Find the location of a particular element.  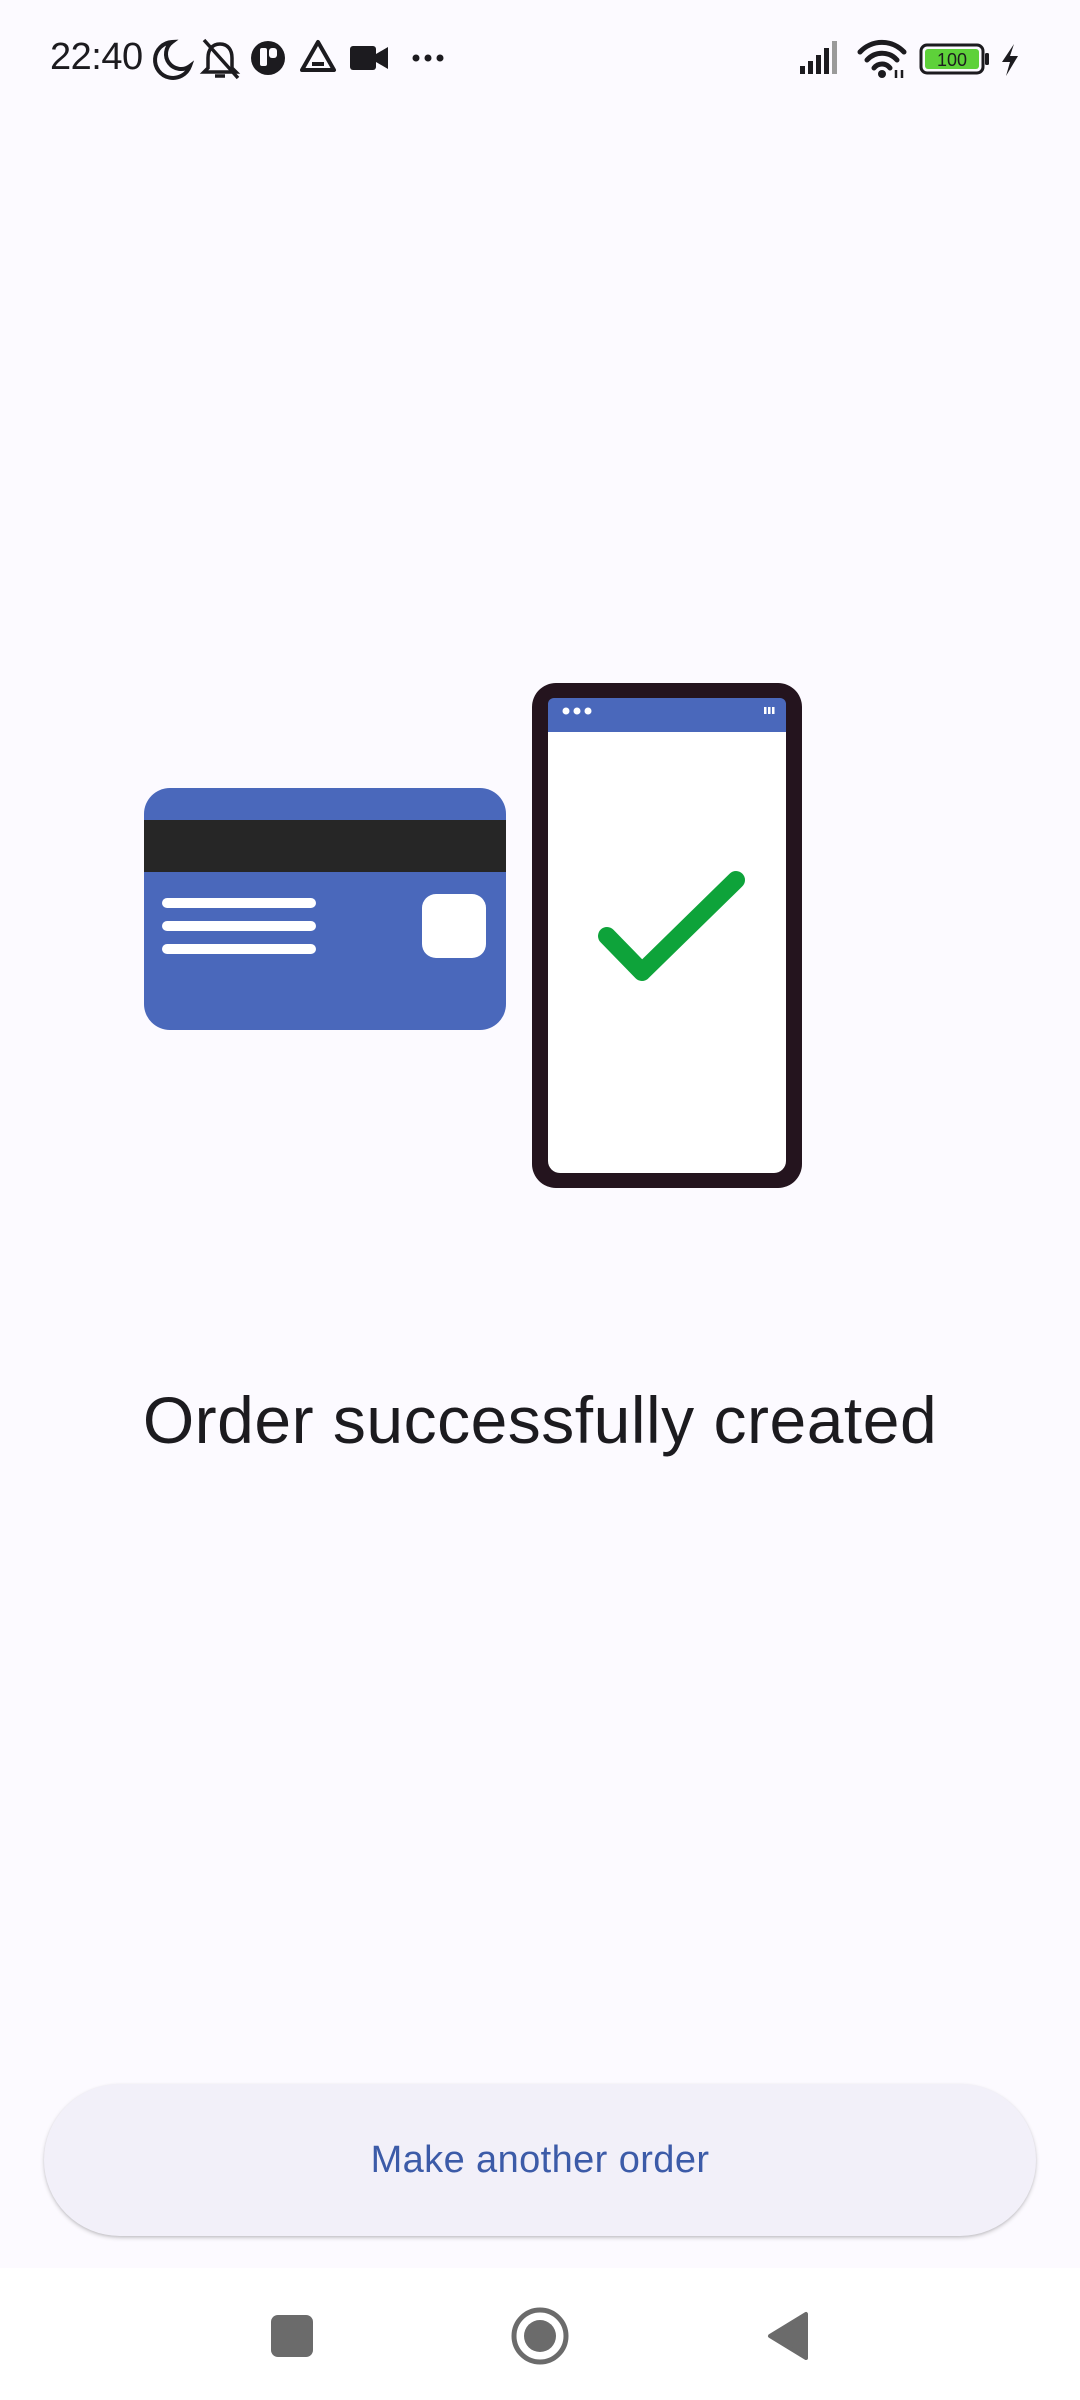

more-dots-icon is located at coordinates (428, 58).